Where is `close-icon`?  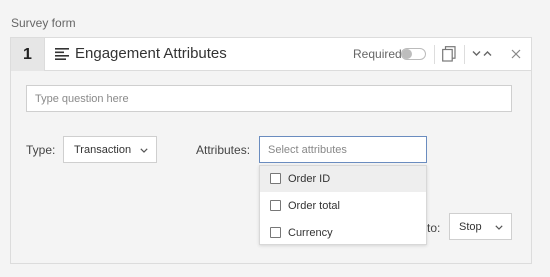 close-icon is located at coordinates (516, 54).